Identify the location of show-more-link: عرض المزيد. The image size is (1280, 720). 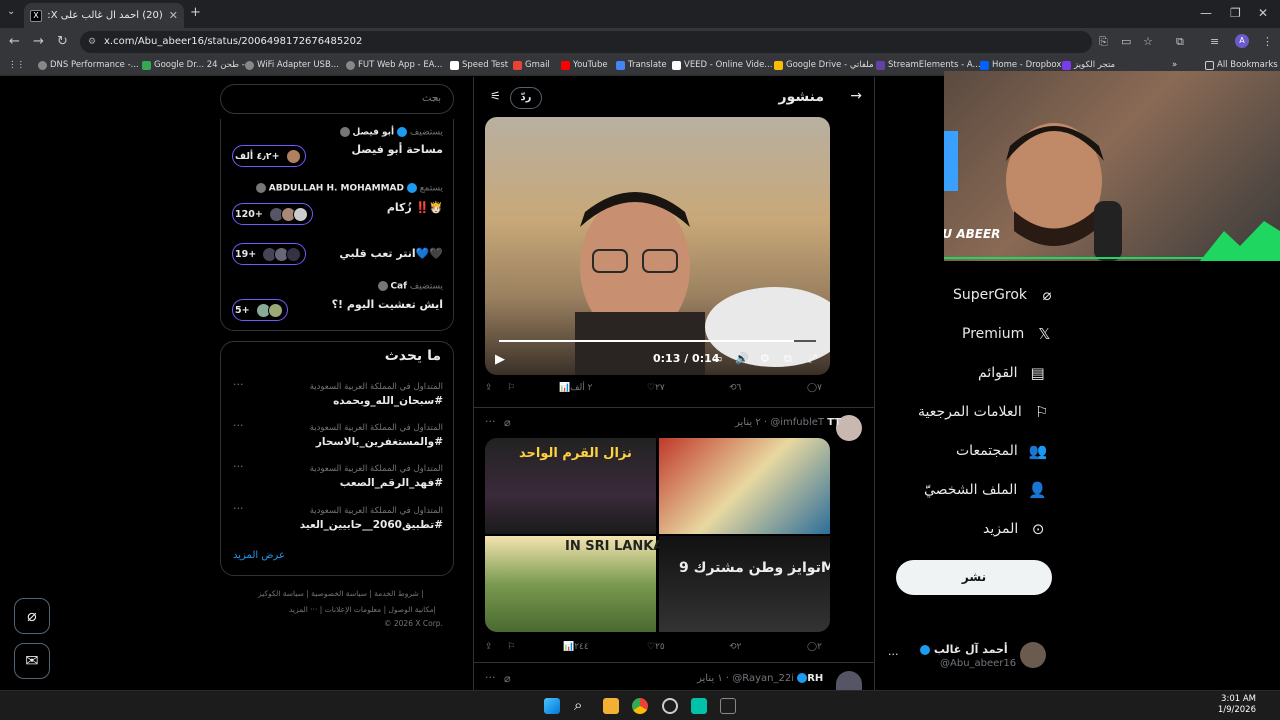
(259, 555).